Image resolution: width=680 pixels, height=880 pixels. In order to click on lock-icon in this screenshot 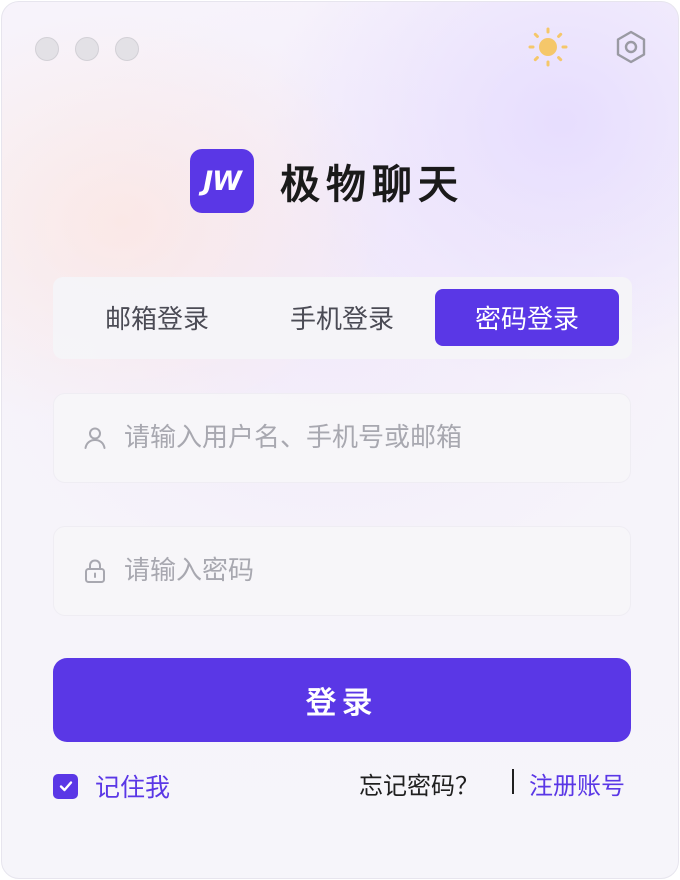, I will do `click(95, 571)`.